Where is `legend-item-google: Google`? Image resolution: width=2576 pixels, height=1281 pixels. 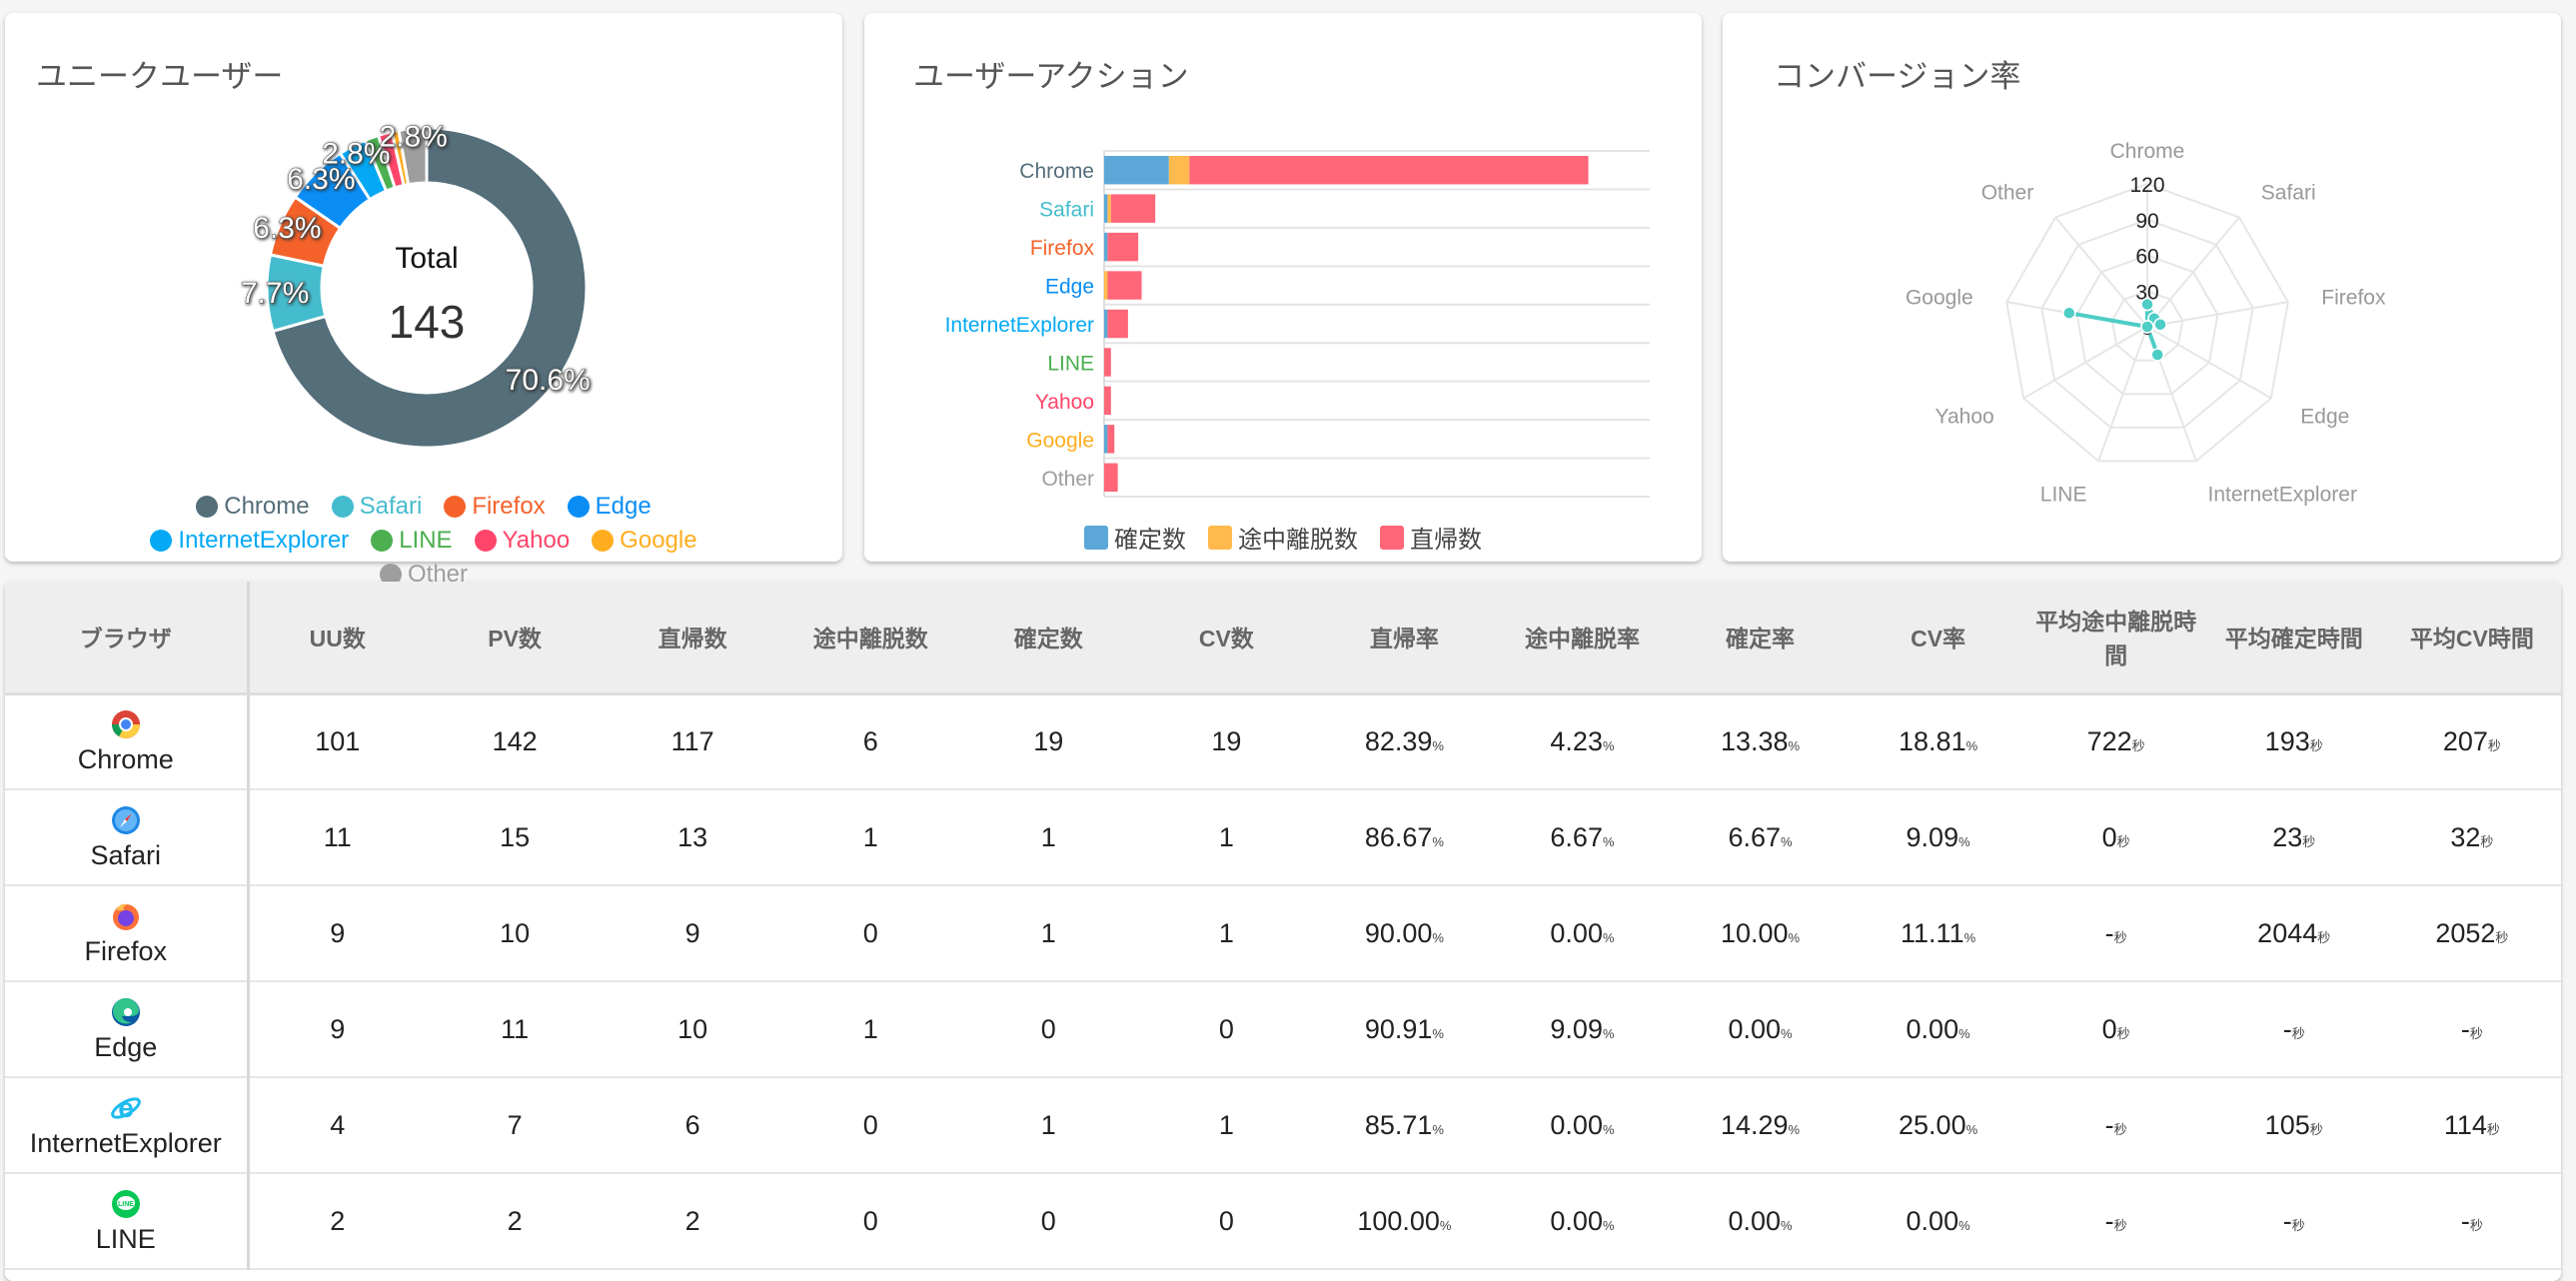
legend-item-google: Google is located at coordinates (644, 541).